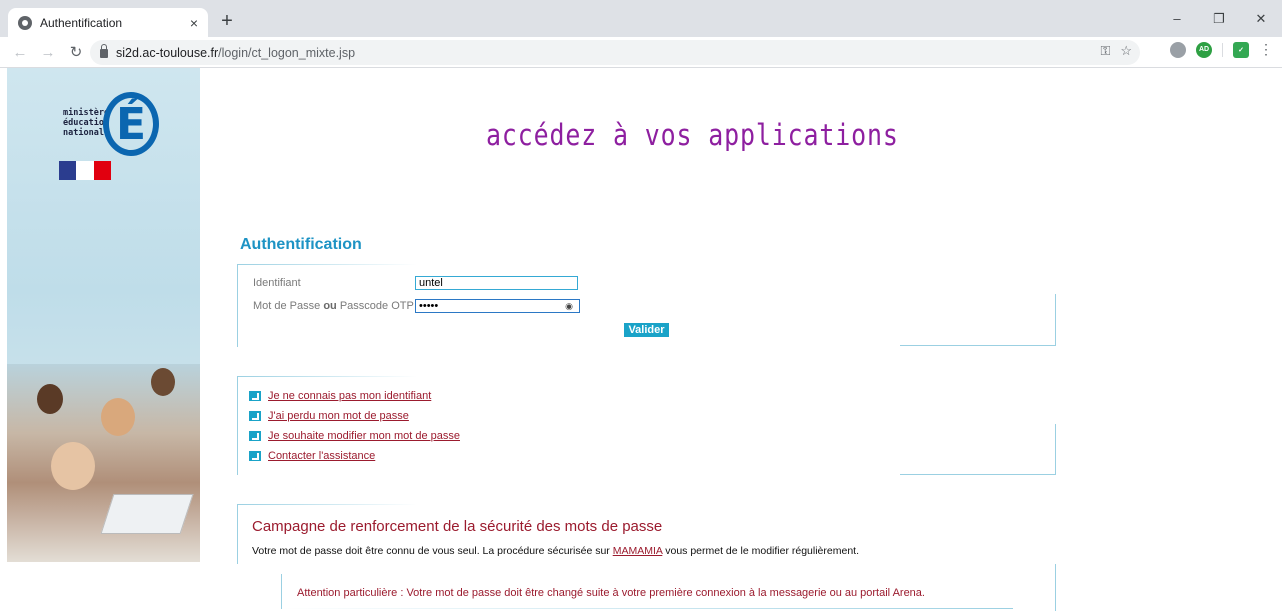 The height and width of the screenshot is (611, 1282). I want to click on browser-tab: Authentification ×, so click(108, 22).